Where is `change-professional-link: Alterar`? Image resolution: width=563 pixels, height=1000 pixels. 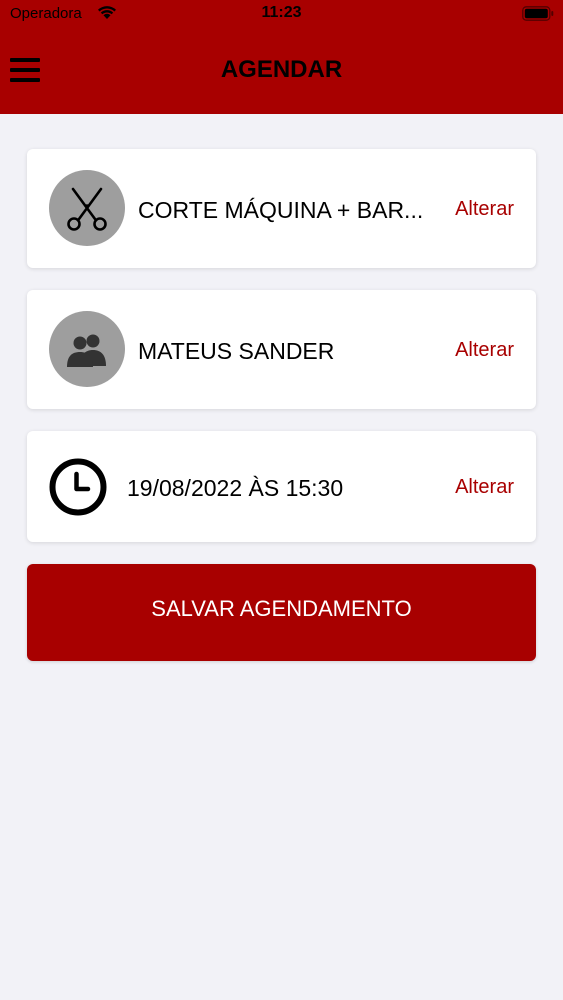 change-professional-link: Alterar is located at coordinates (484, 350).